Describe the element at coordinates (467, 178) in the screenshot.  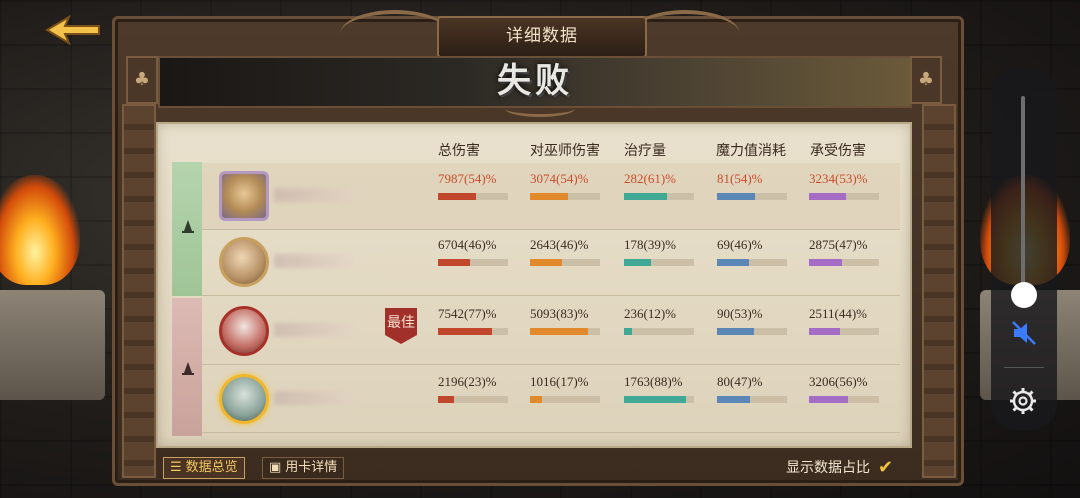
I see `stat-value: 7987(54)%` at that location.